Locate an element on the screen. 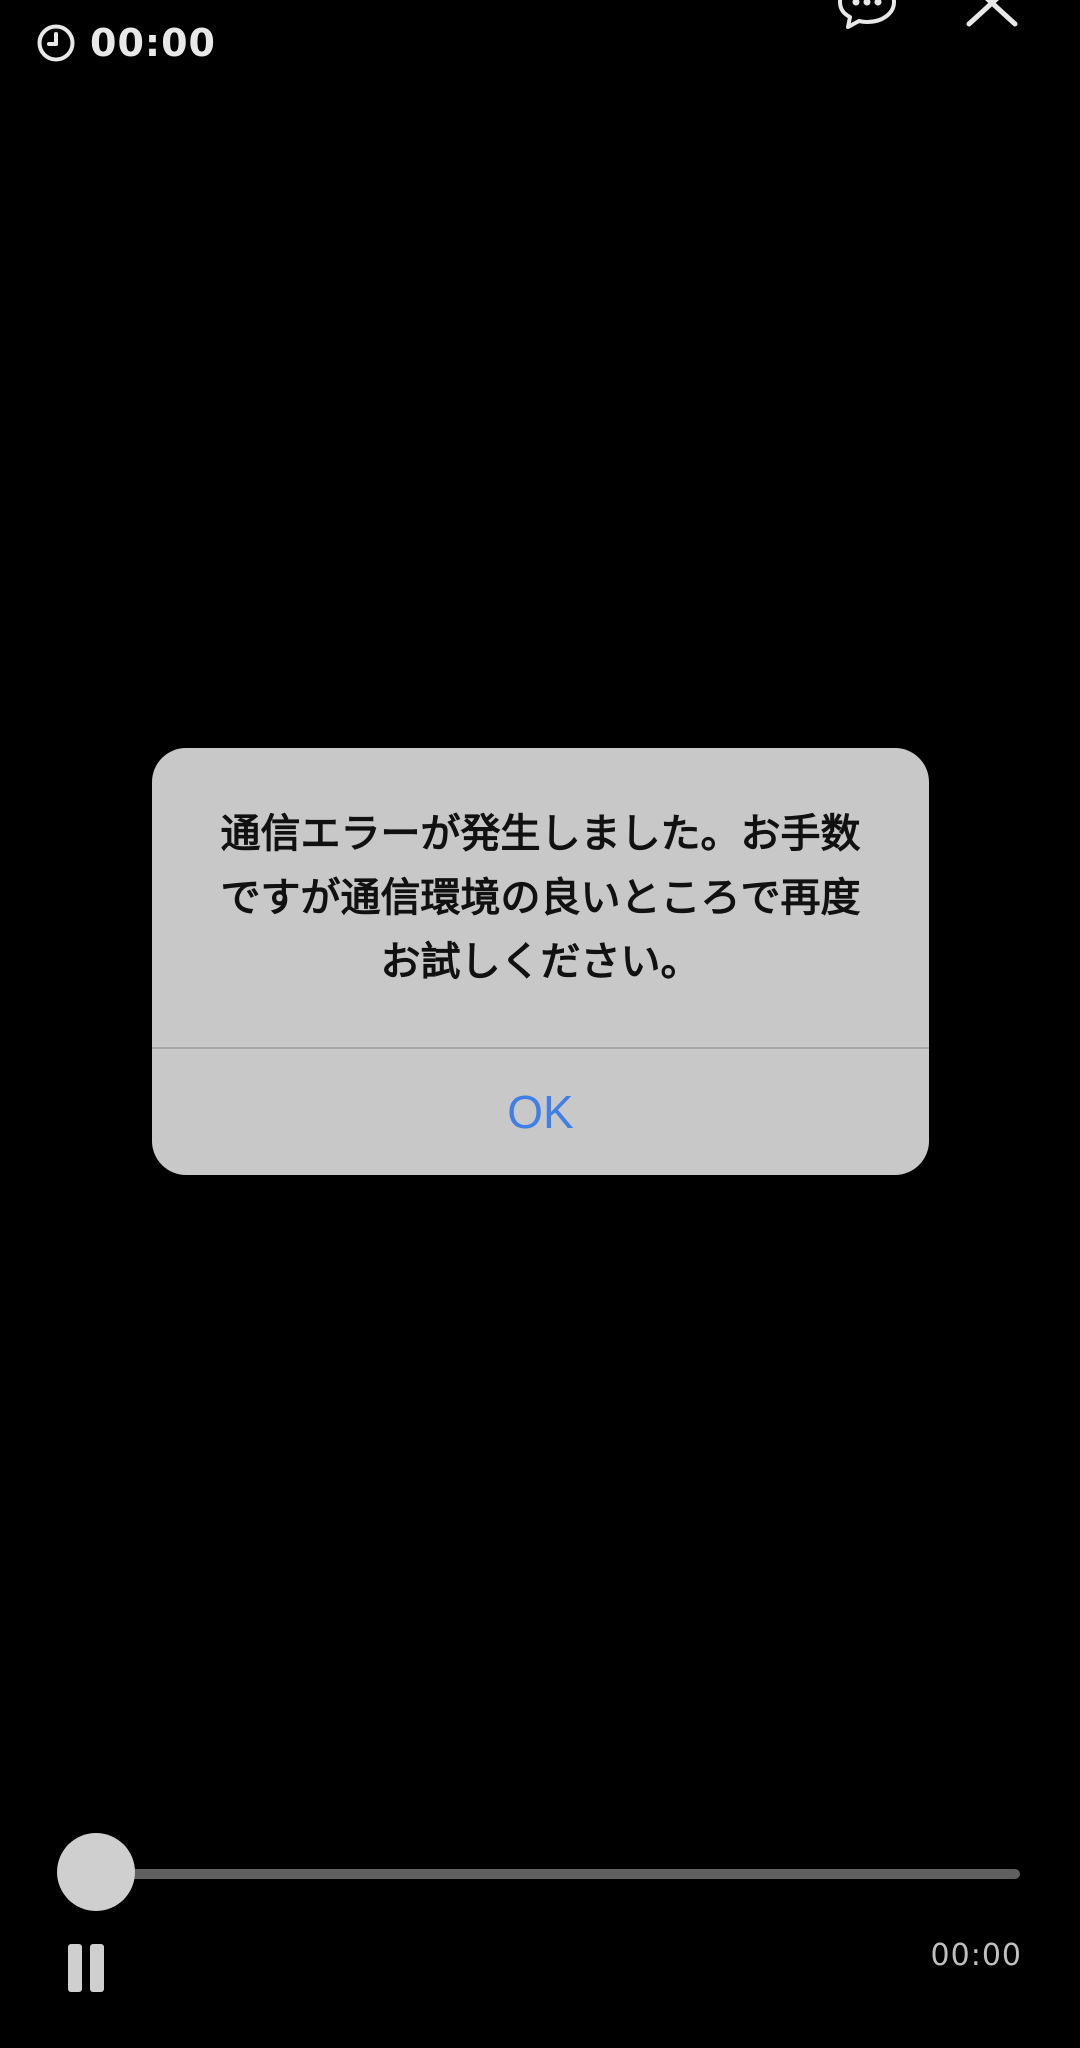 The height and width of the screenshot is (2048, 1080). alert-message: 通信エラーが発生しました。お手数ですが通信環境の良いところで再度お試しください。 is located at coordinates (540, 898).